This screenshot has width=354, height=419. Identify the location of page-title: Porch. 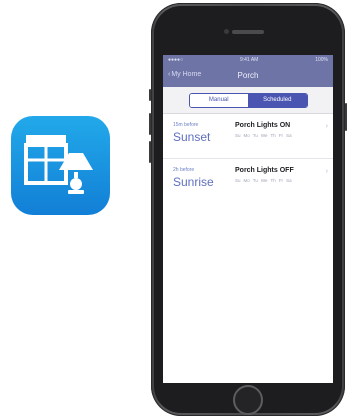
(248, 75).